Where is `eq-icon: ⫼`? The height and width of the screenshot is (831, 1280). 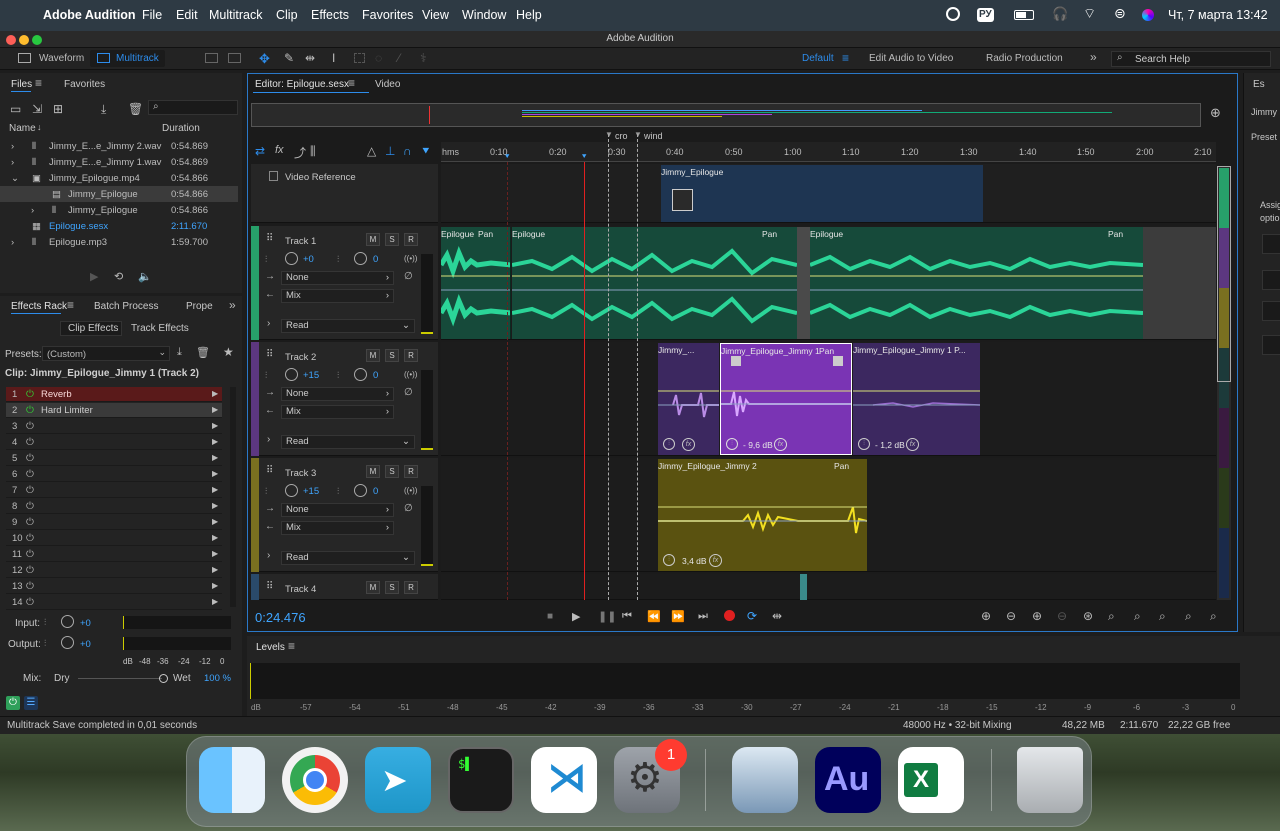 eq-icon: ⫼ is located at coordinates (313, 151).